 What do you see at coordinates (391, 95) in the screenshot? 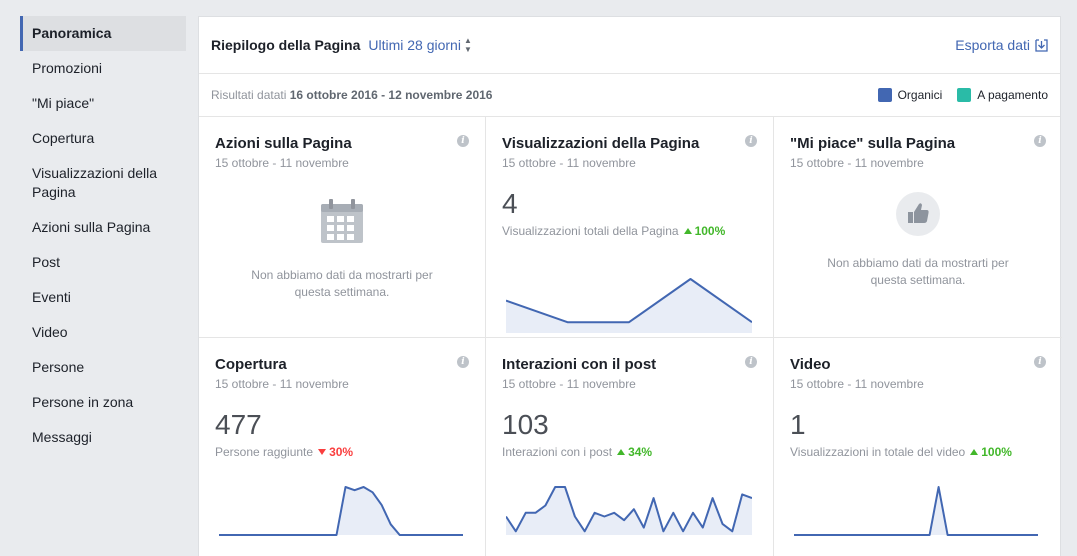
I see `results-range: 16 ottobre 2016 - 12 novembre 2016` at bounding box center [391, 95].